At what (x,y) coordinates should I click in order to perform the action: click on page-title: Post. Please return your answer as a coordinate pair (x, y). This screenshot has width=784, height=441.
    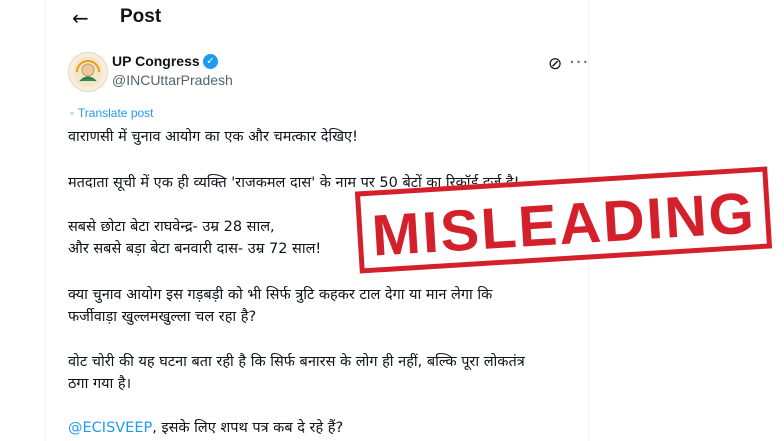
    Looking at the image, I should click on (141, 16).